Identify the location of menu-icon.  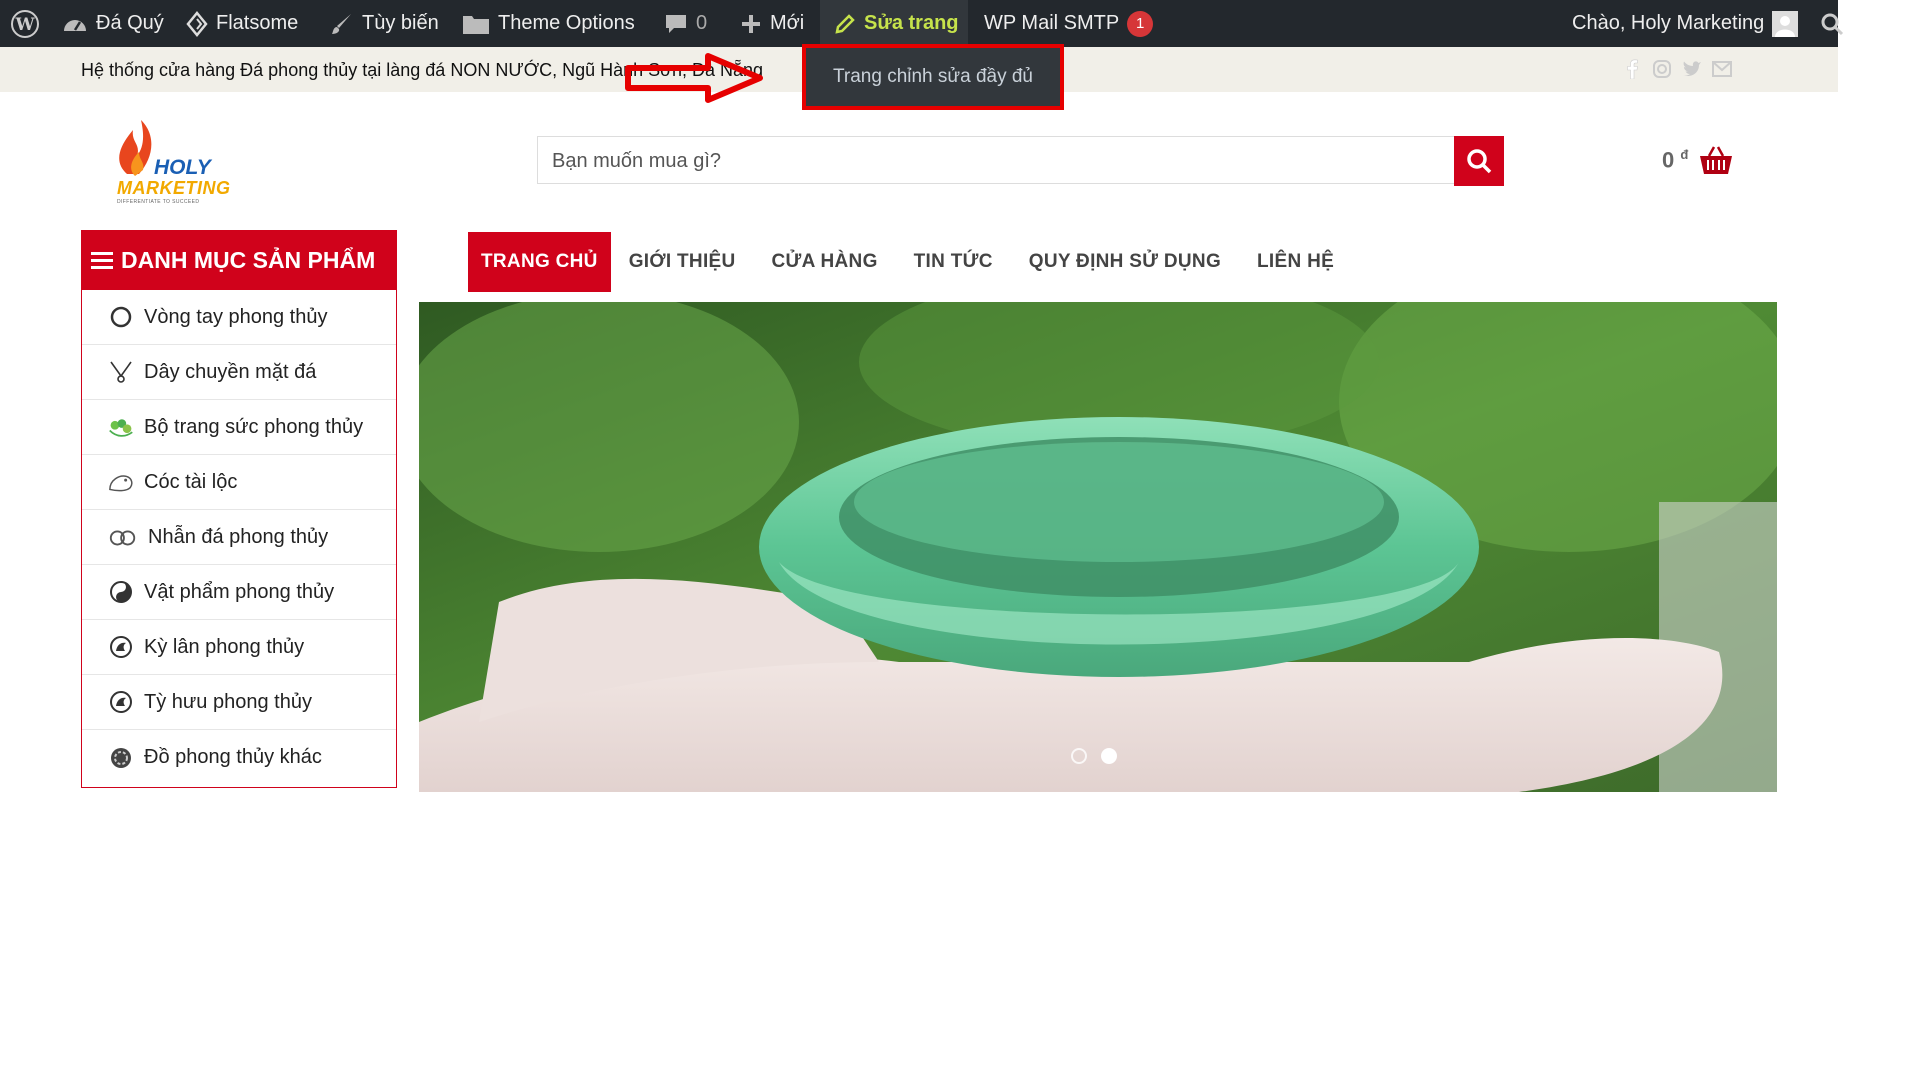
(102, 260).